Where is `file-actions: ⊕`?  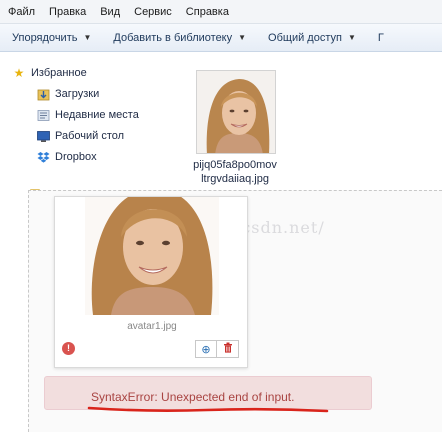 file-actions: ⊕ is located at coordinates (217, 349).